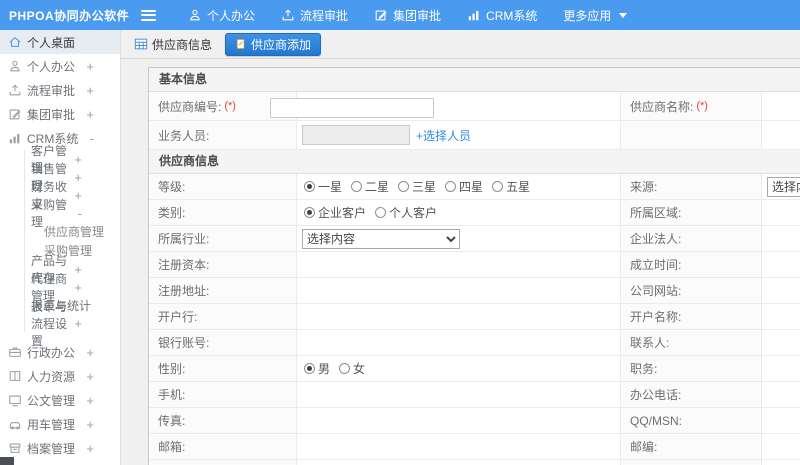 The image size is (800, 465). I want to click on caret-down-icon, so click(623, 15).